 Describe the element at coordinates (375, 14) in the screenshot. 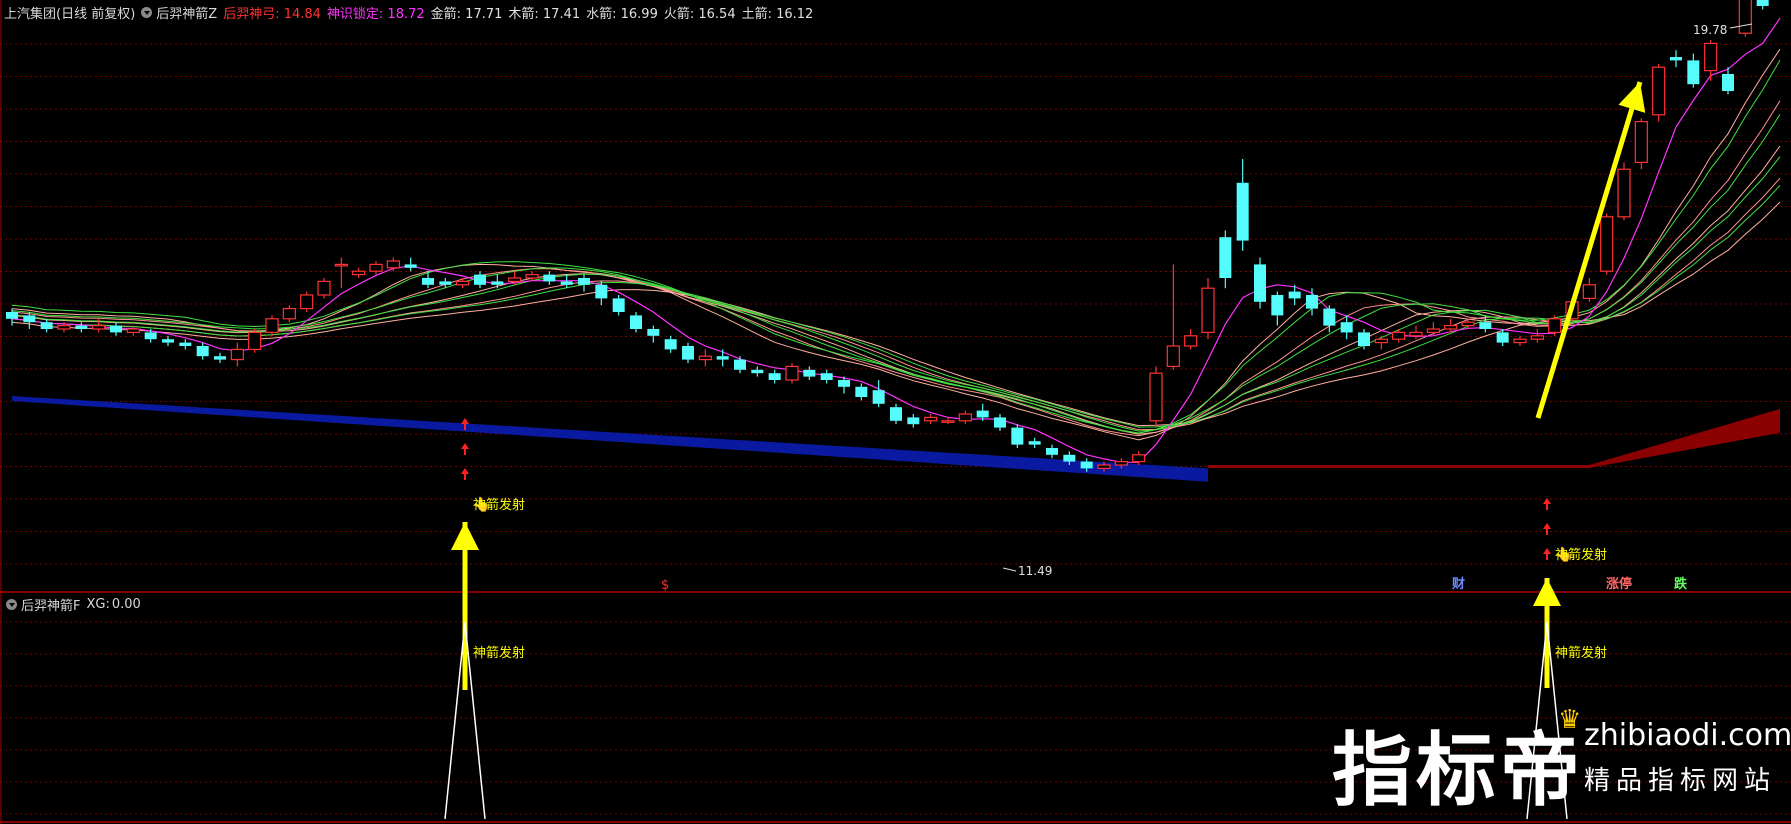

I see `indicator-value-1: 神识锁定: 18.72` at that location.